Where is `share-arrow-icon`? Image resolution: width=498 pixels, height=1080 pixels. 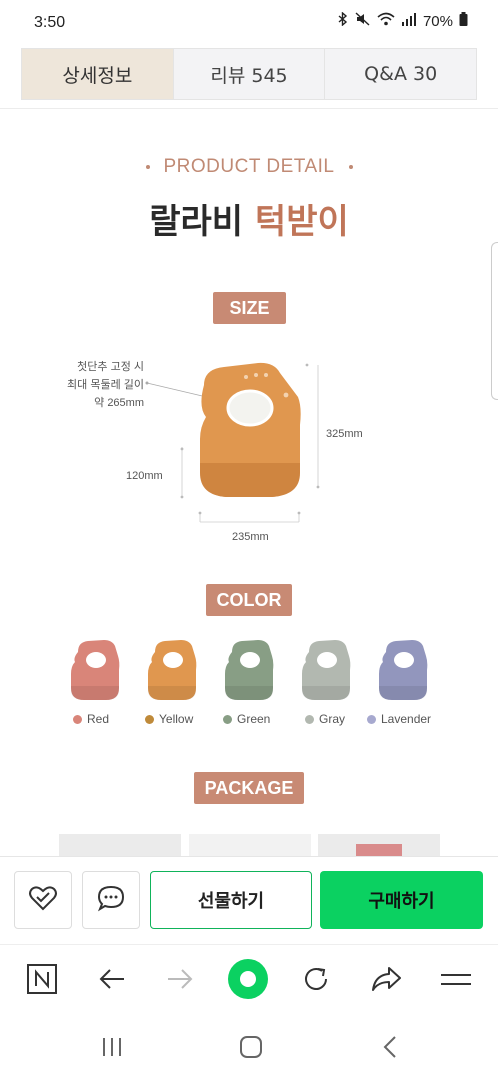 share-arrow-icon is located at coordinates (386, 981).